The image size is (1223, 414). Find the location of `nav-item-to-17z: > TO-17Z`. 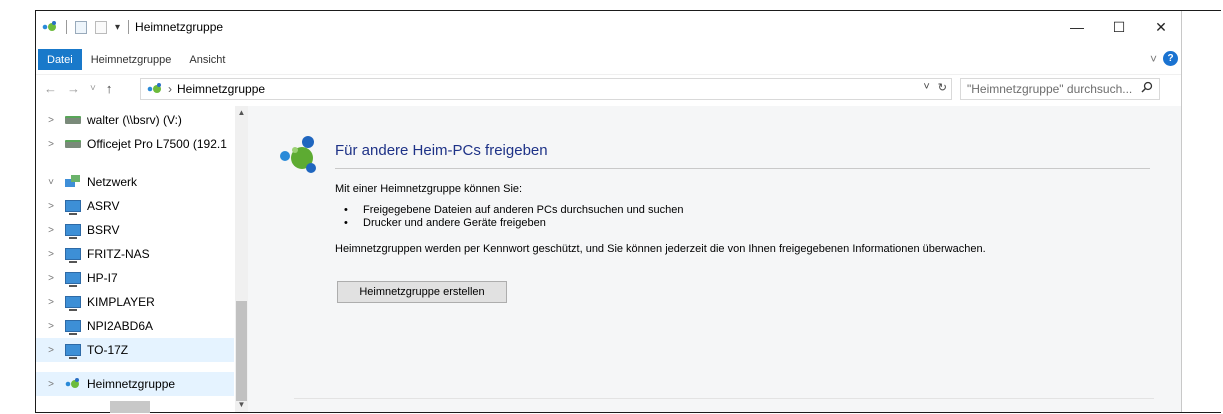

nav-item-to-17z: > TO-17Z is located at coordinates (135, 350).